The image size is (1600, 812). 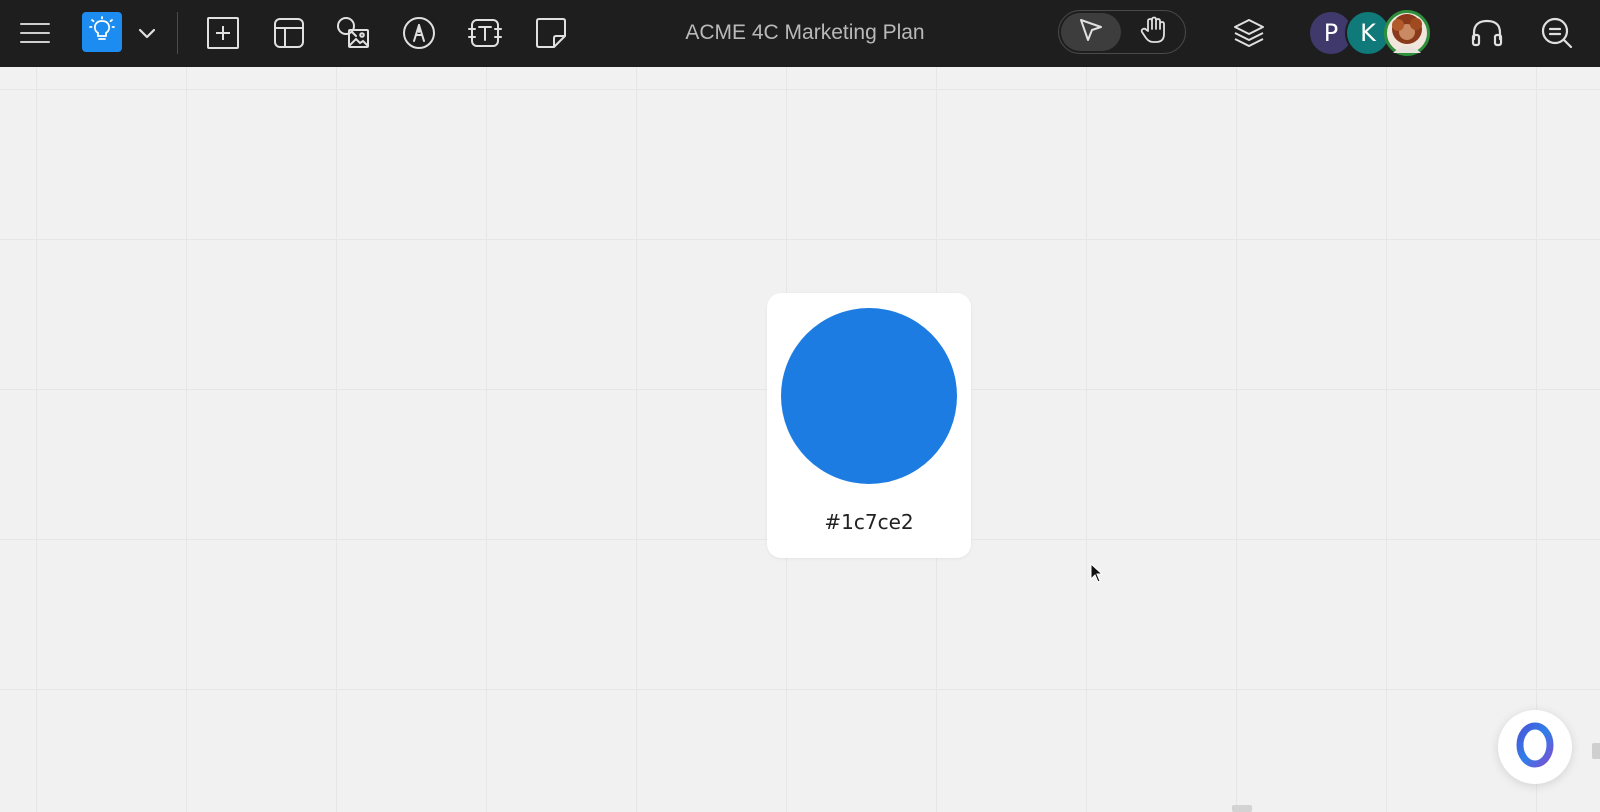 What do you see at coordinates (1368, 33) in the screenshot?
I see `avatar-initial: K` at bounding box center [1368, 33].